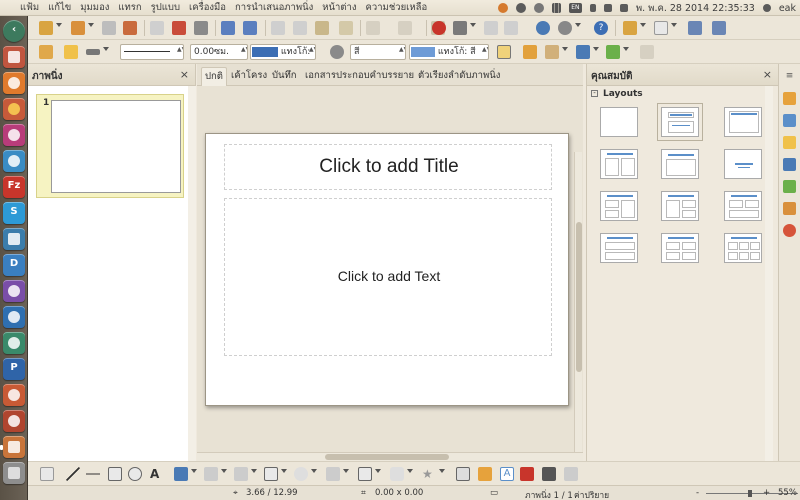 Image resolution: width=800 pixels, height=500 pixels. I want to click on lines-arrows-icon, so click(241, 474).